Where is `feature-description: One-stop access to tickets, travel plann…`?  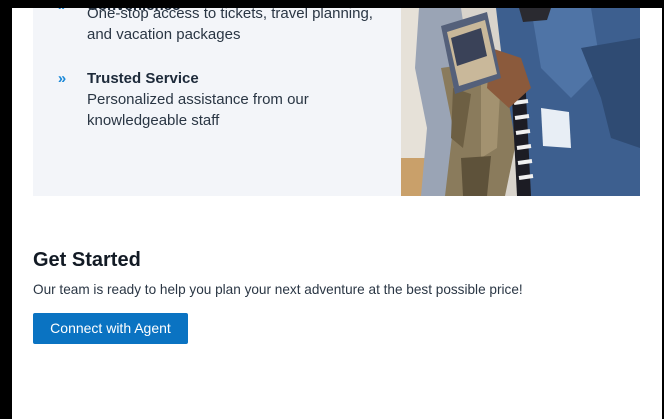
feature-description: One-stop access to tickets, travel plann… is located at coordinates (230, 25).